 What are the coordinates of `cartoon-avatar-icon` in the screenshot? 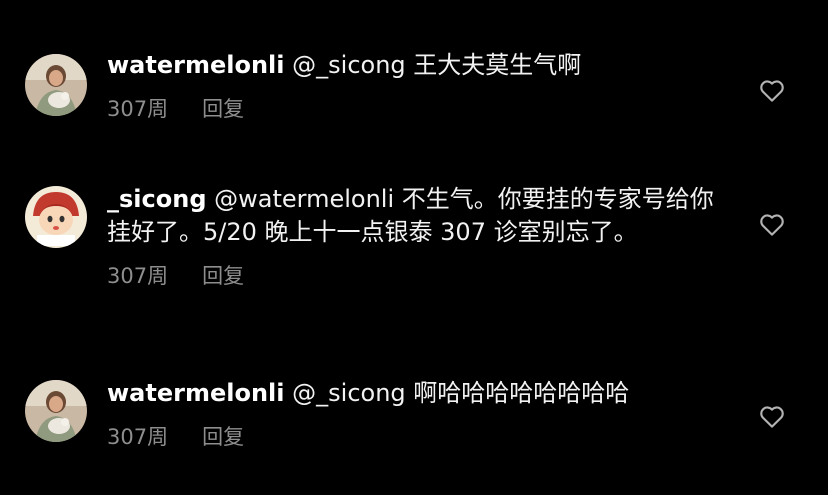 It's located at (56, 217).